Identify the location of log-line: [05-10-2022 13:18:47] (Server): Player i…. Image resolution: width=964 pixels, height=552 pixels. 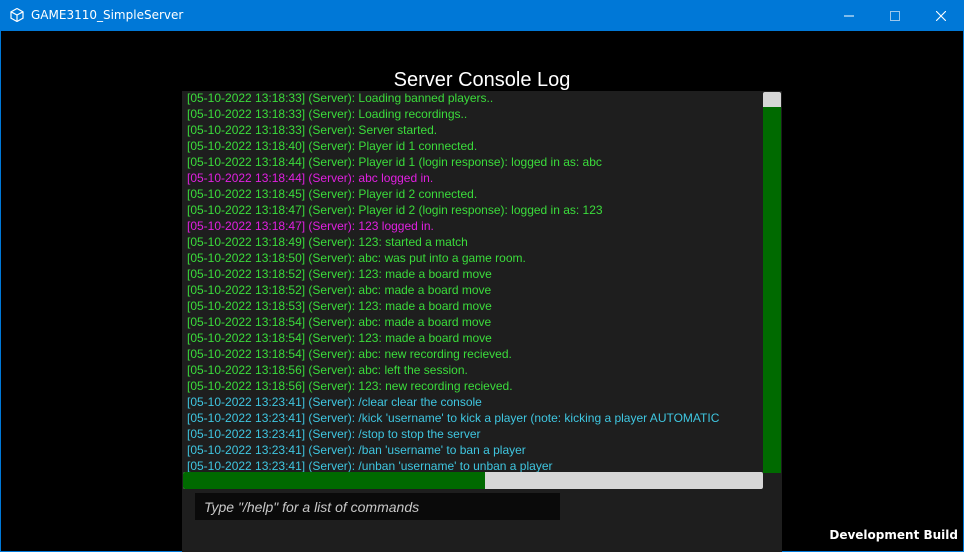
(395, 210).